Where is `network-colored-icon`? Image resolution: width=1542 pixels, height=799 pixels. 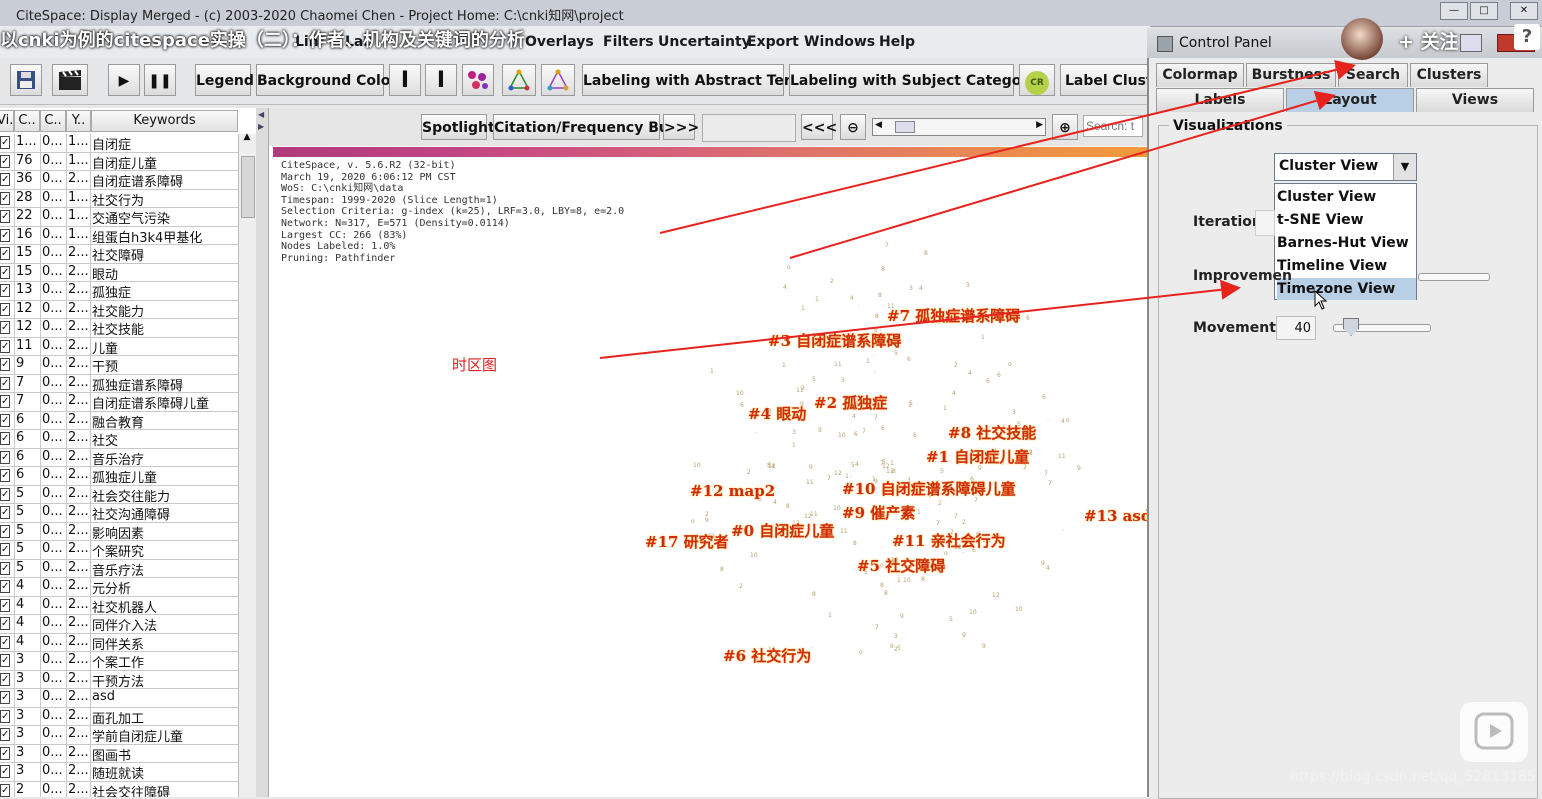 network-colored-icon is located at coordinates (558, 80).